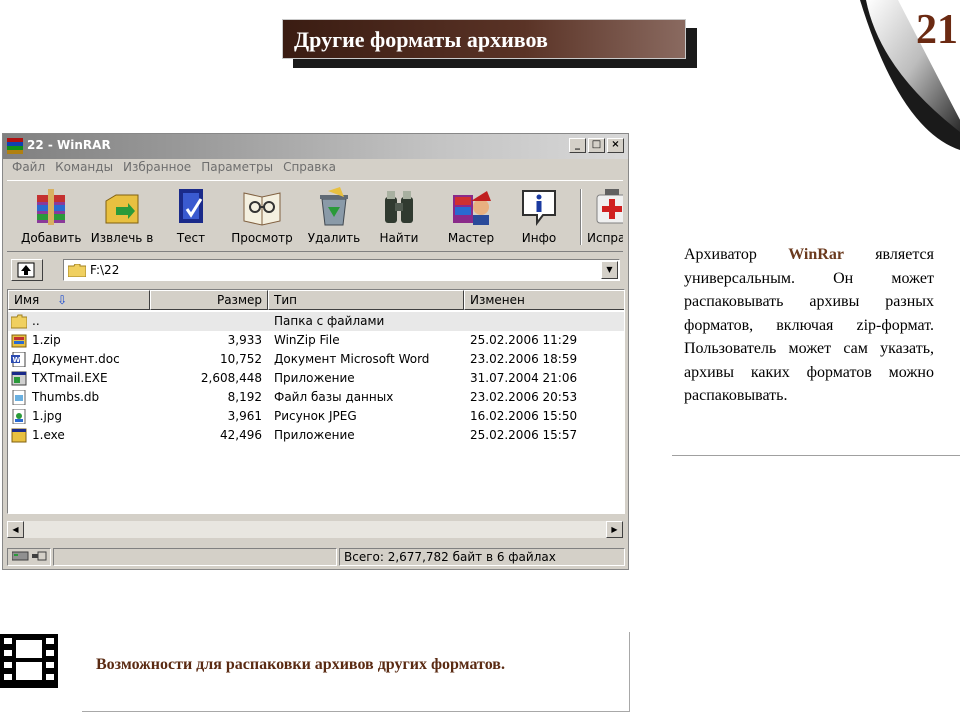 Image resolution: width=960 pixels, height=720 pixels. What do you see at coordinates (471, 206) in the screenshot?
I see `wizard-icon` at bounding box center [471, 206].